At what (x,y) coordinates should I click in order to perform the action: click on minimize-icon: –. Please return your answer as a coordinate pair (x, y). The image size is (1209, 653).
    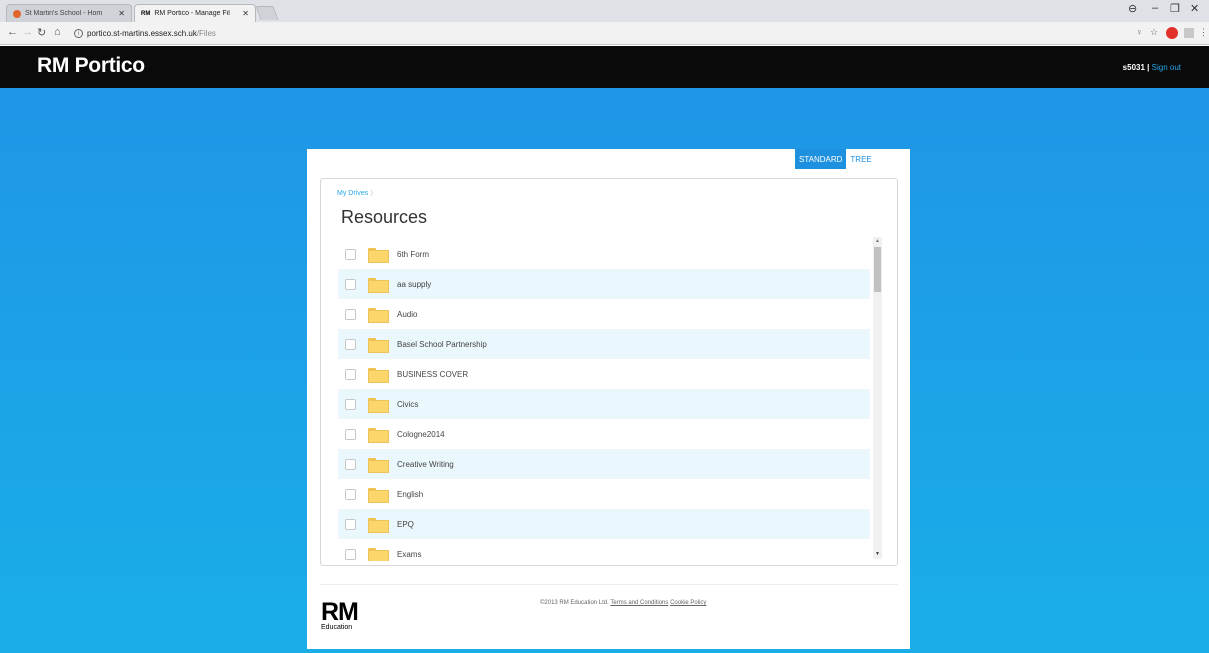
    Looking at the image, I should click on (1155, 8).